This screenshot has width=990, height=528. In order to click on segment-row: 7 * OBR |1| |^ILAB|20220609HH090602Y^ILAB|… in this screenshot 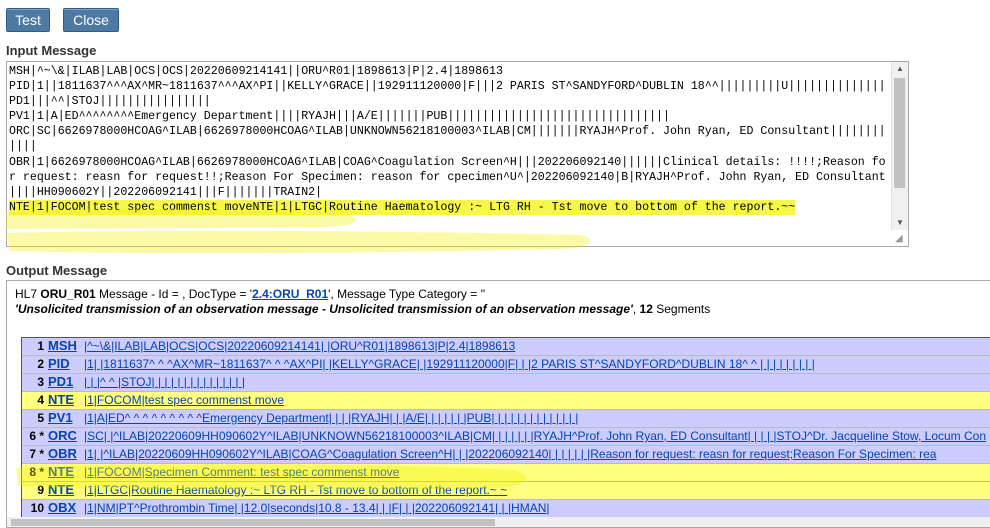, I will do `click(506, 455)`.